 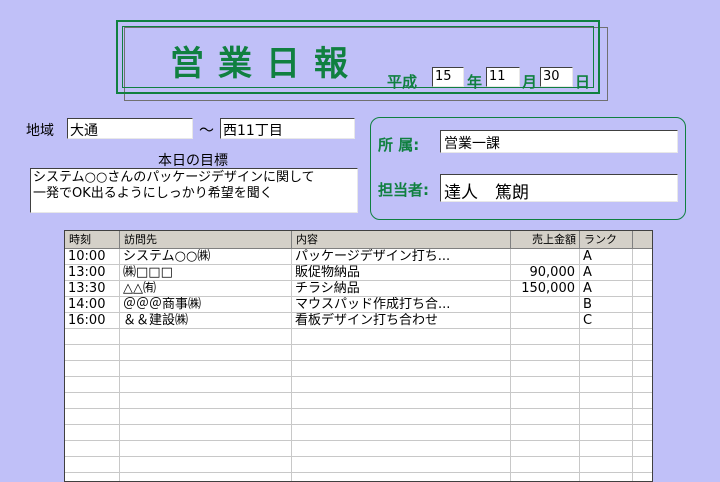 I want to click on table-row: 16:00 ＆＆建設㈱ 看板デザイン打ち合わせ C, so click(x=358, y=321).